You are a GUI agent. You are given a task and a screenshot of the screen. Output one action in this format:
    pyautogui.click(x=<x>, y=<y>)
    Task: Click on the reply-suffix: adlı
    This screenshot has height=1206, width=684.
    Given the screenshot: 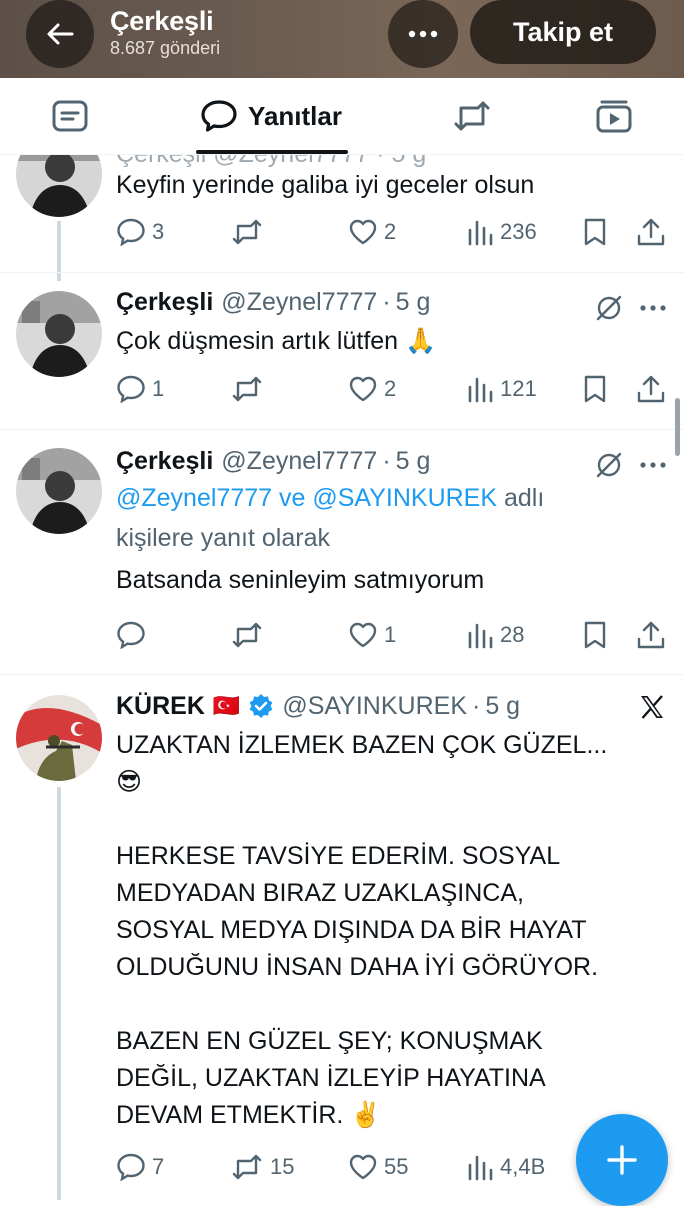 What is the action you would take?
    pyautogui.click(x=524, y=498)
    